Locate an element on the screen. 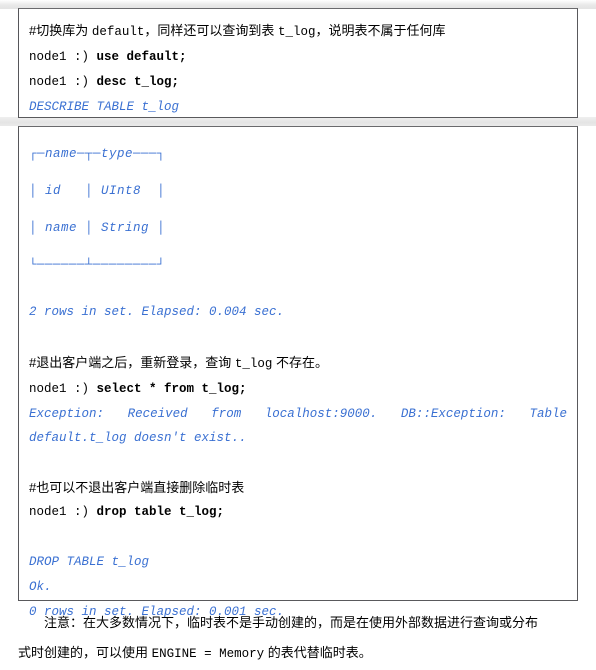 This screenshot has width=596, height=670. comment-text-part-1: #切换库为 is located at coordinates (60, 30).